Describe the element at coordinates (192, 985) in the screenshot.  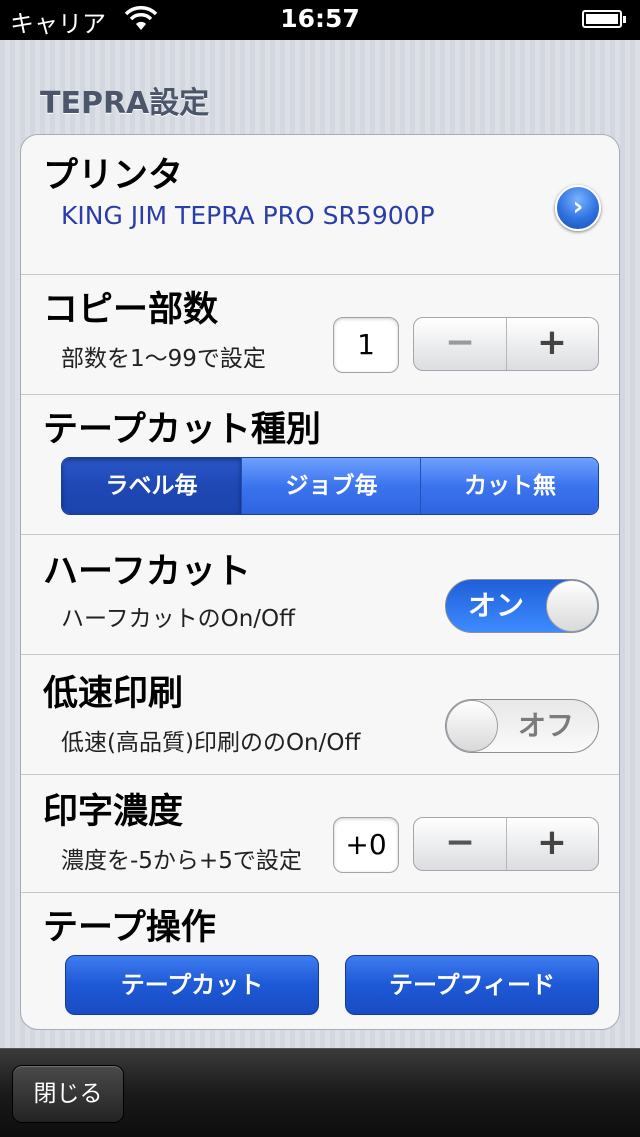
I see `tape-cut-button: テープカット` at that location.